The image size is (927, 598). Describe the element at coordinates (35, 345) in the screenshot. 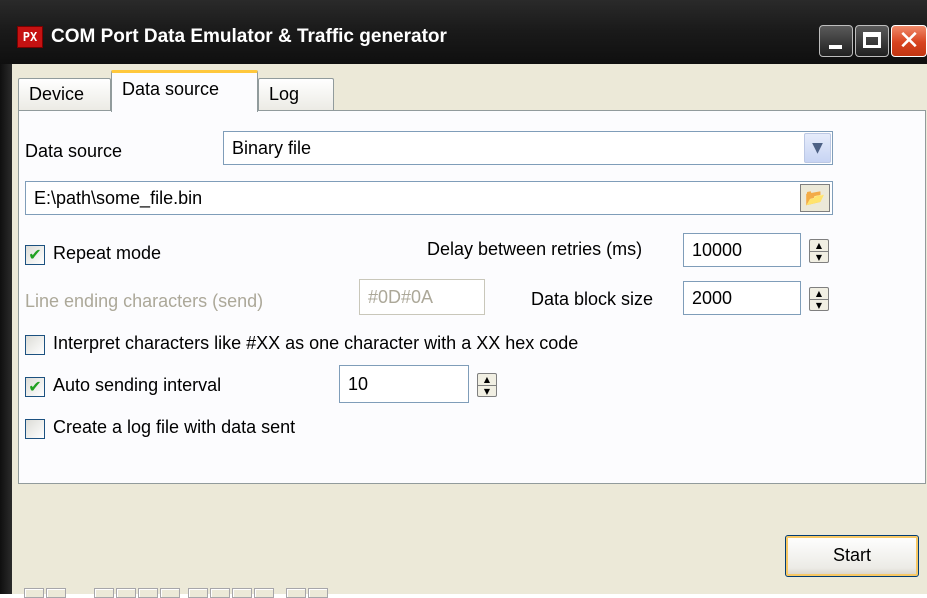

I see `interpret-hex-checkbox` at that location.